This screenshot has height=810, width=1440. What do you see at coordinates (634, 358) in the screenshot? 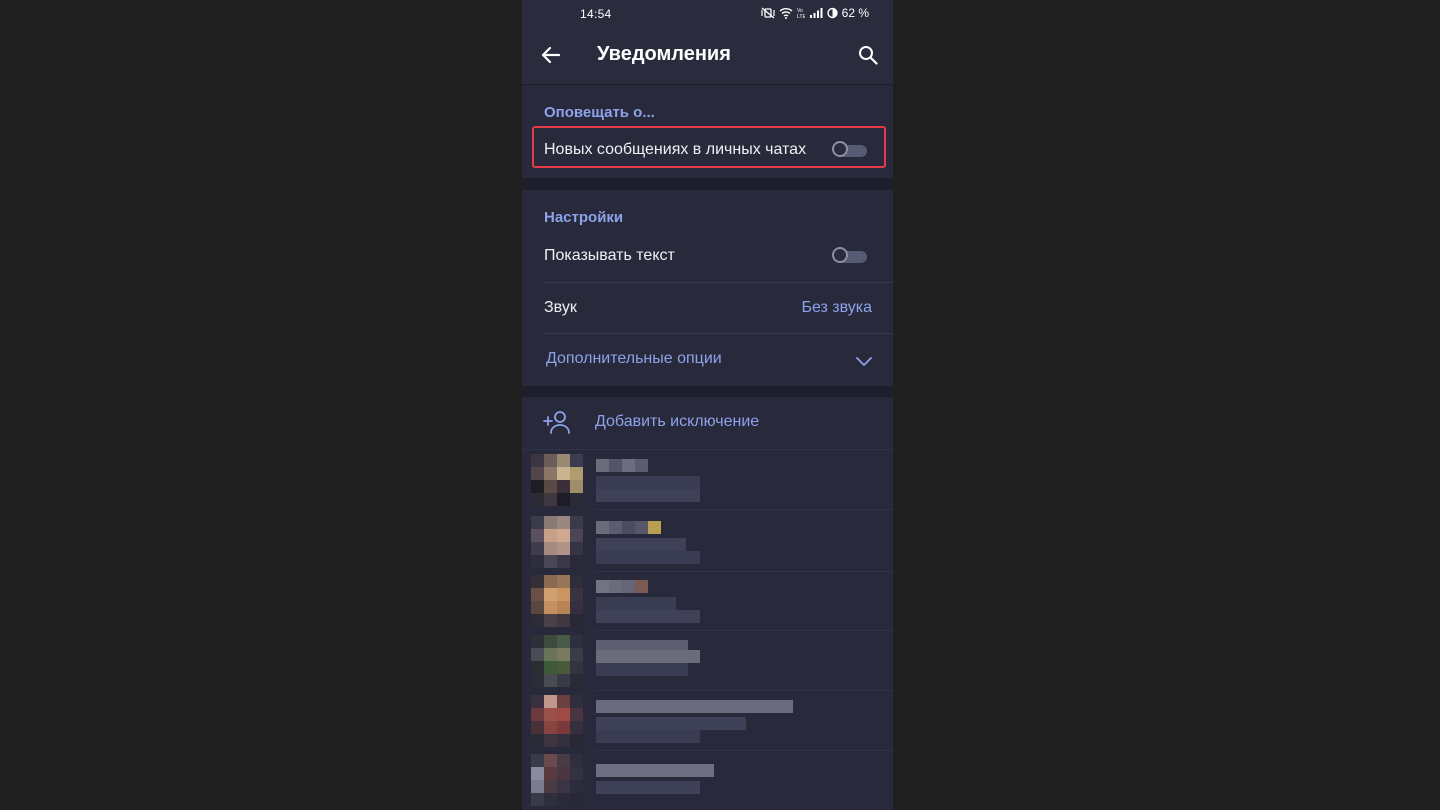
I see `more-options-label: Дополнительные опции` at bounding box center [634, 358].